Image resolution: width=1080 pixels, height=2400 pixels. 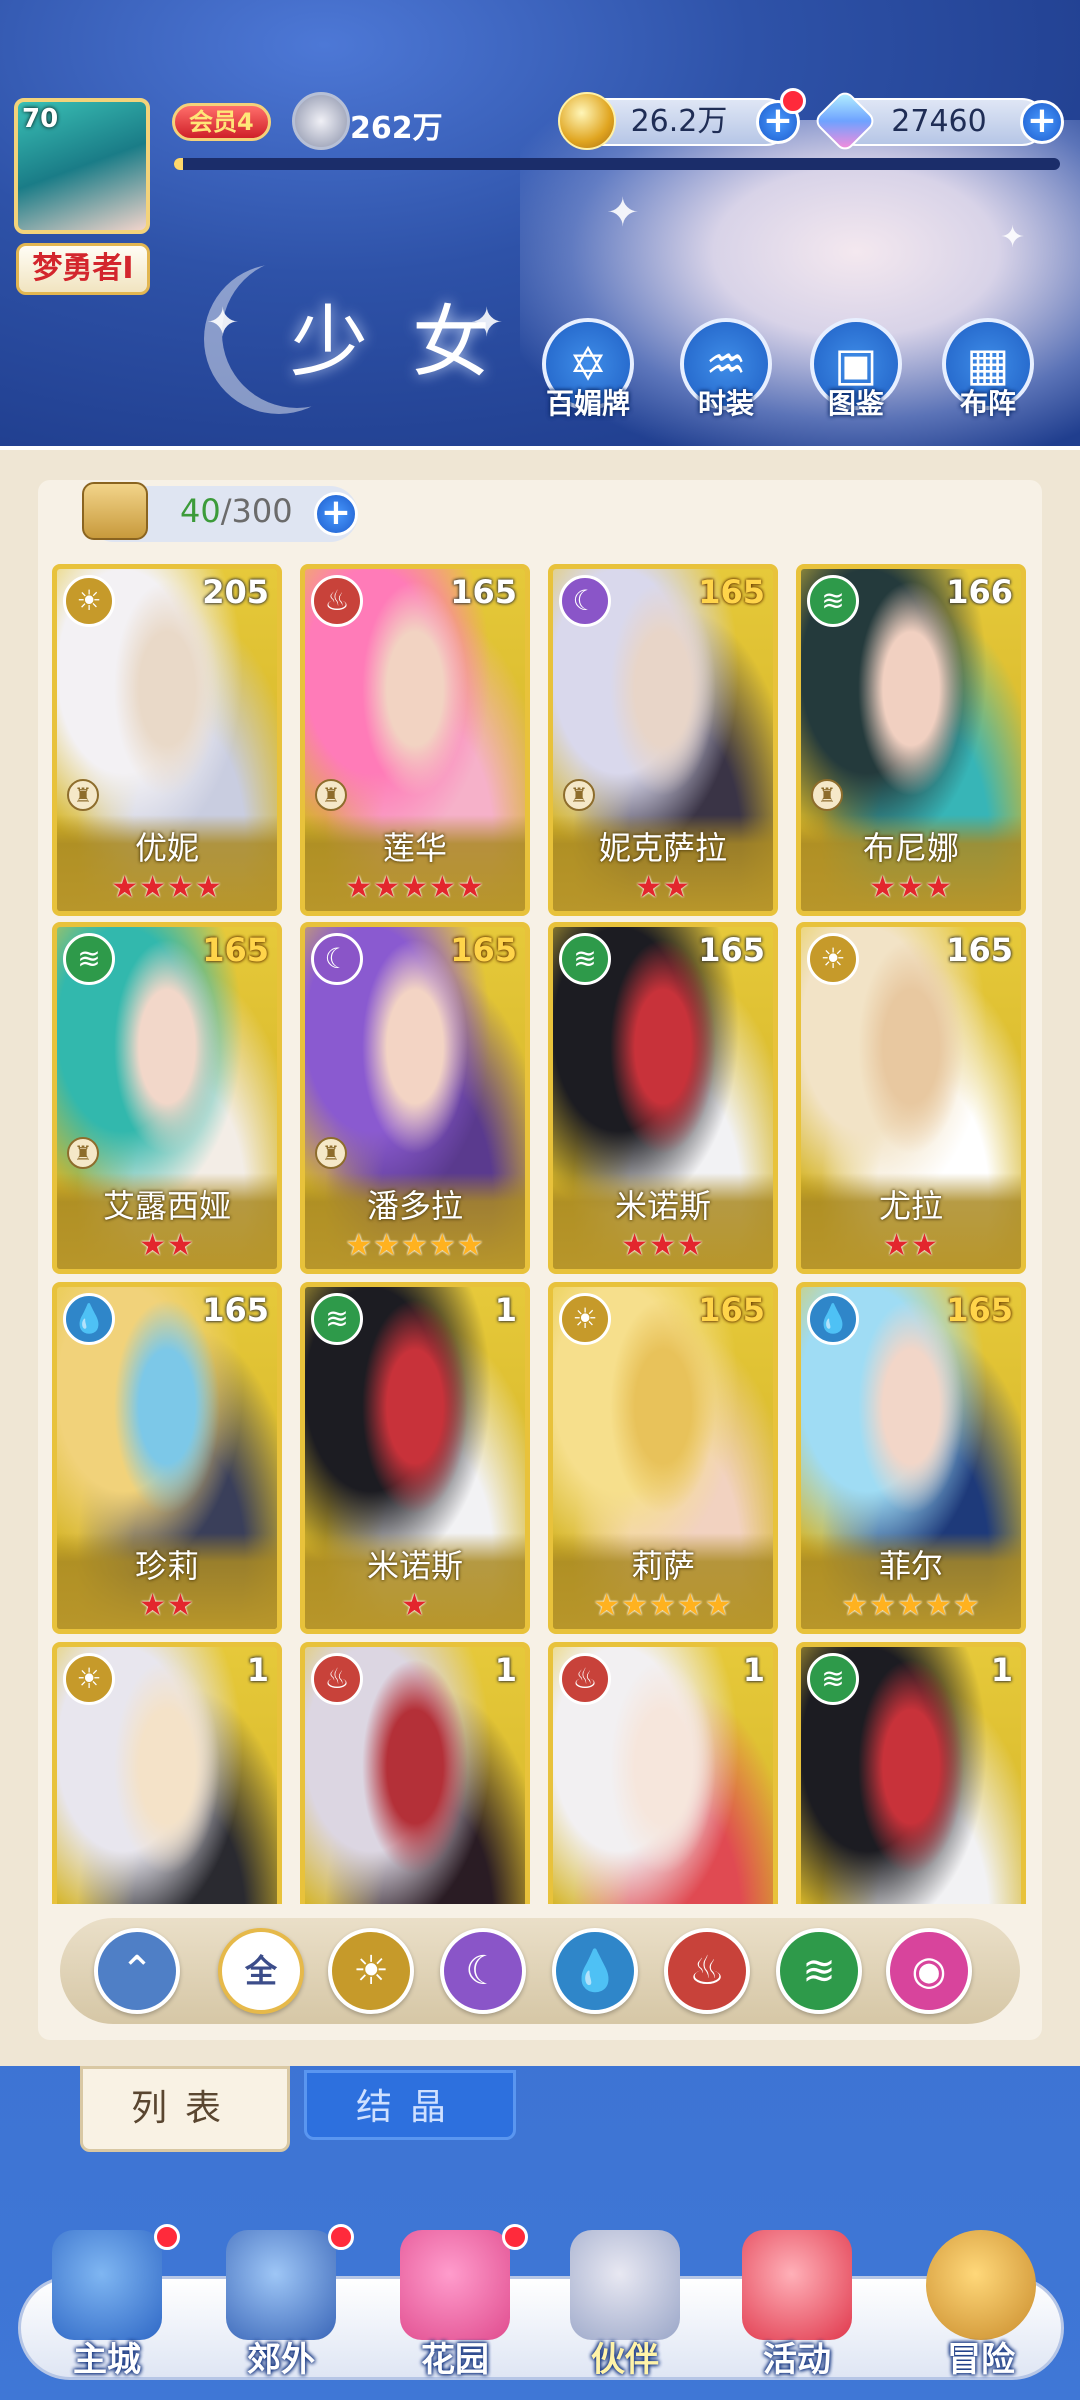 What do you see at coordinates (415, 1605) in the screenshot?
I see `partner-stars: ★` at bounding box center [415, 1605].